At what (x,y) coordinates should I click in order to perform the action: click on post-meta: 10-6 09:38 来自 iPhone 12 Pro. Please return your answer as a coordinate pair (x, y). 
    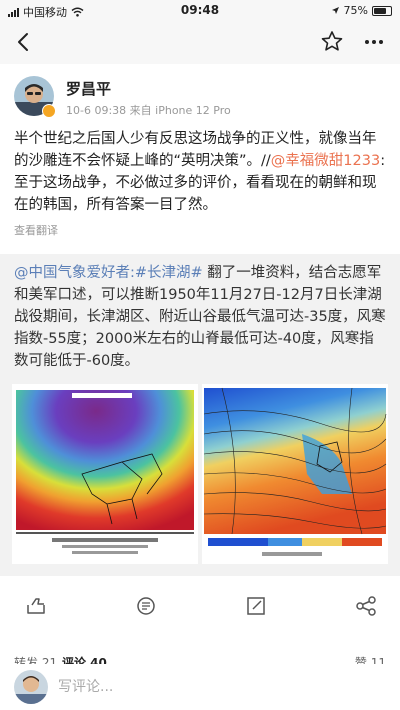
    Looking at the image, I should click on (148, 110).